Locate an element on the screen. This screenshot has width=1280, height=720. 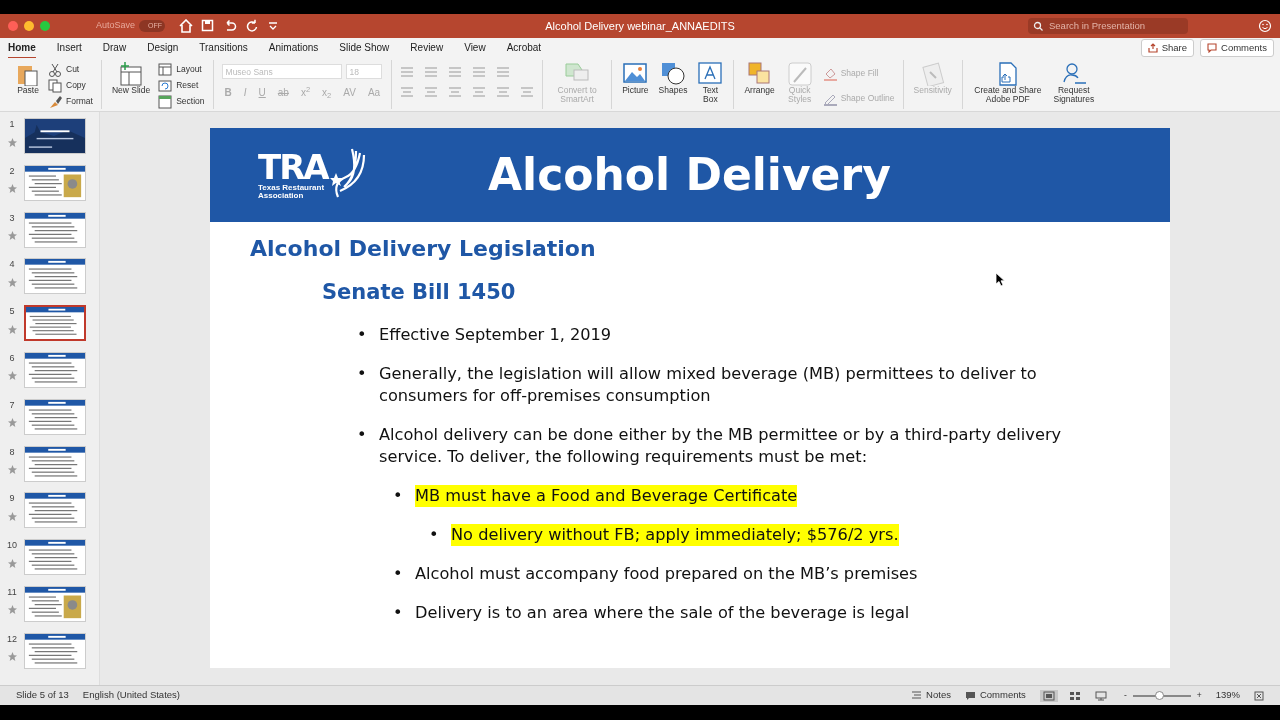
copy-icon is located at coordinates (55, 85).